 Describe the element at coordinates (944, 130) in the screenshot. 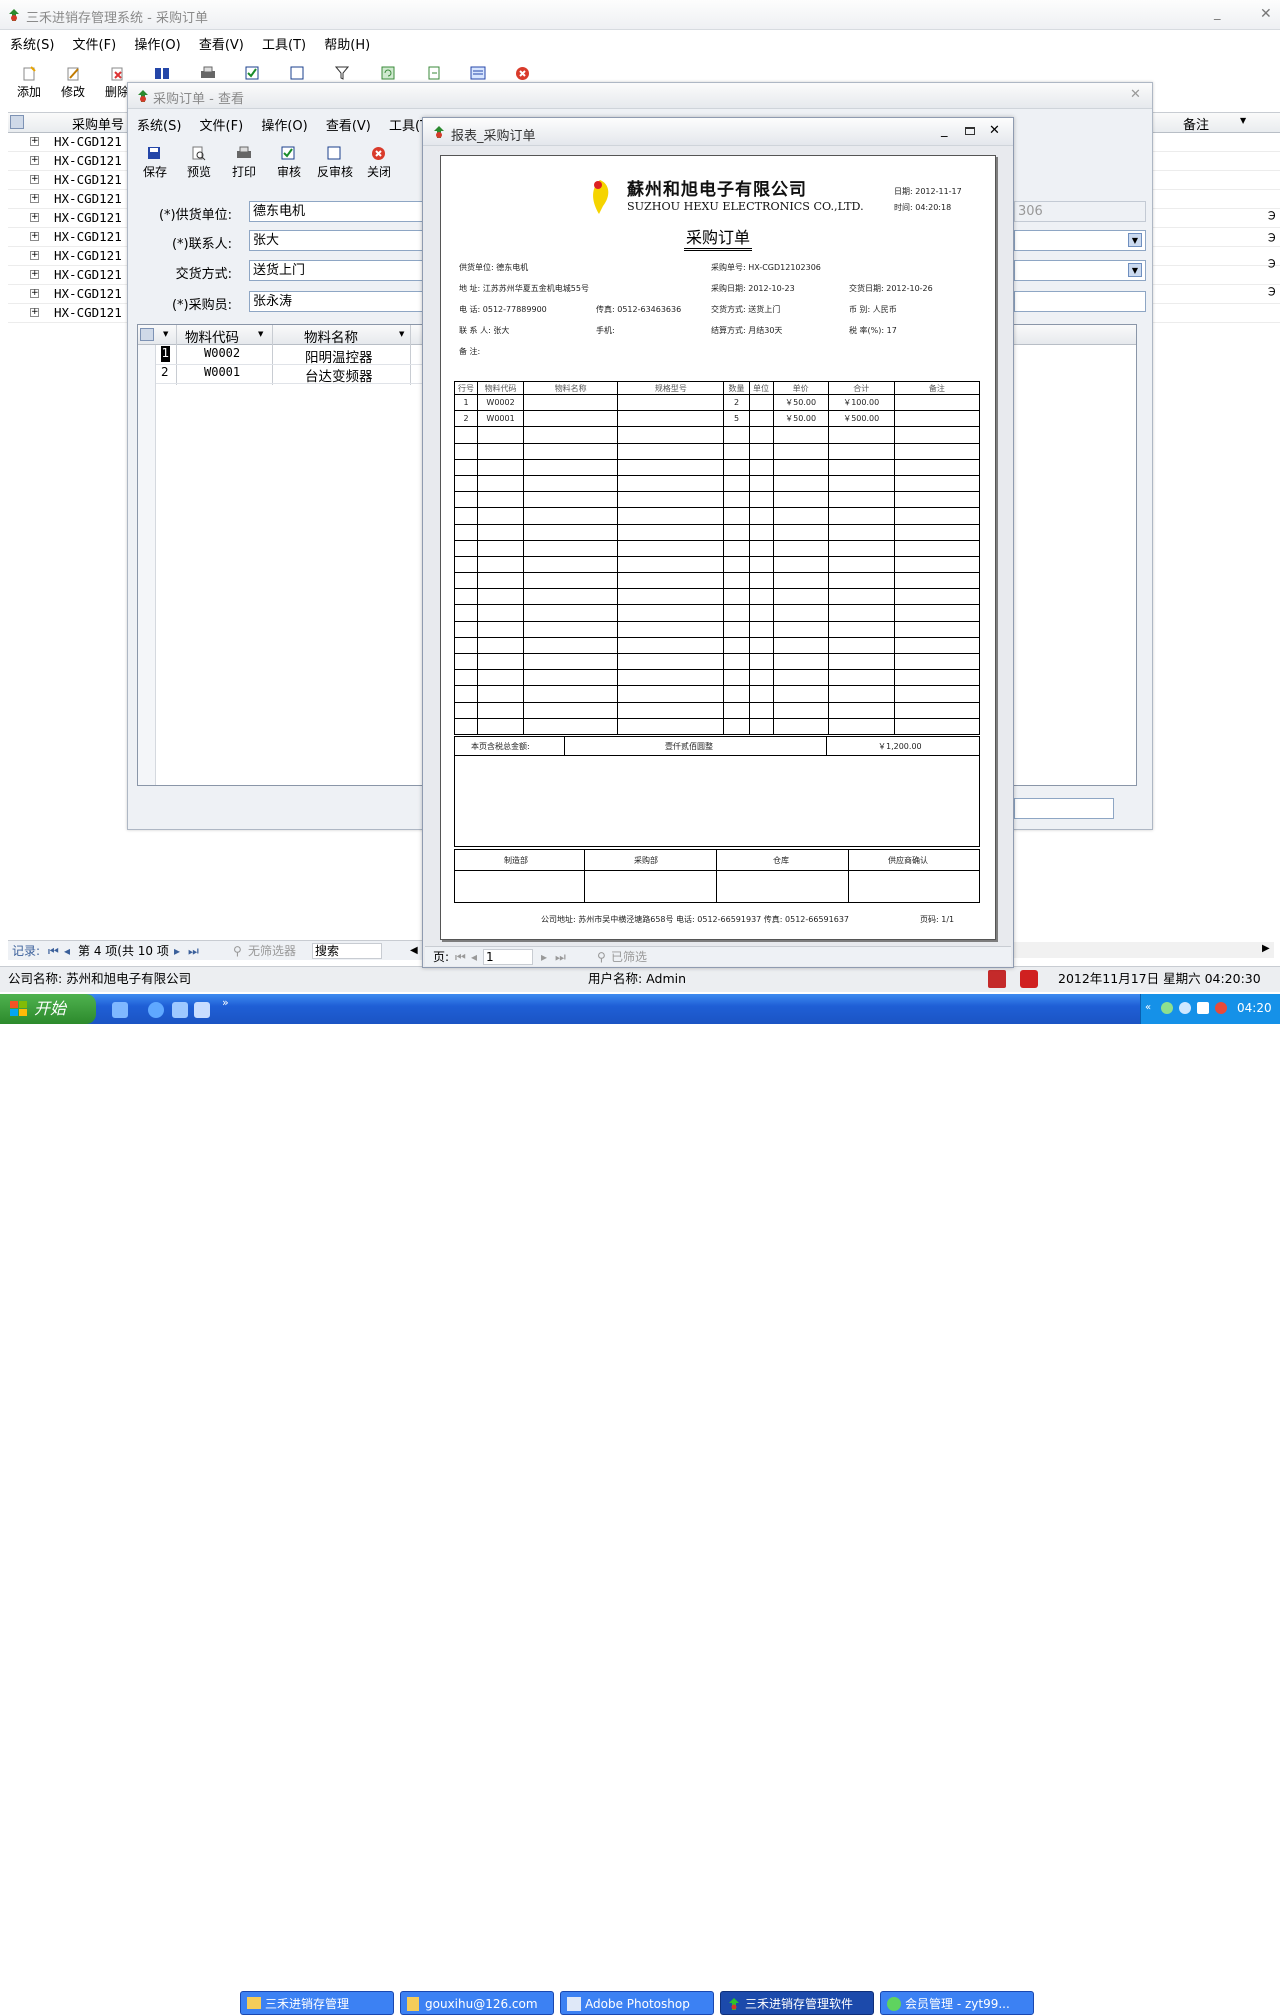

I see `report-minimize-icon: _` at that location.